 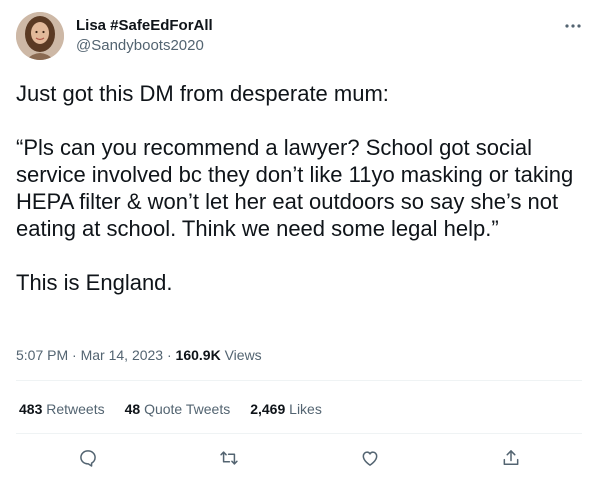 I want to click on likes-stat: 2,469 Likes, so click(x=286, y=409).